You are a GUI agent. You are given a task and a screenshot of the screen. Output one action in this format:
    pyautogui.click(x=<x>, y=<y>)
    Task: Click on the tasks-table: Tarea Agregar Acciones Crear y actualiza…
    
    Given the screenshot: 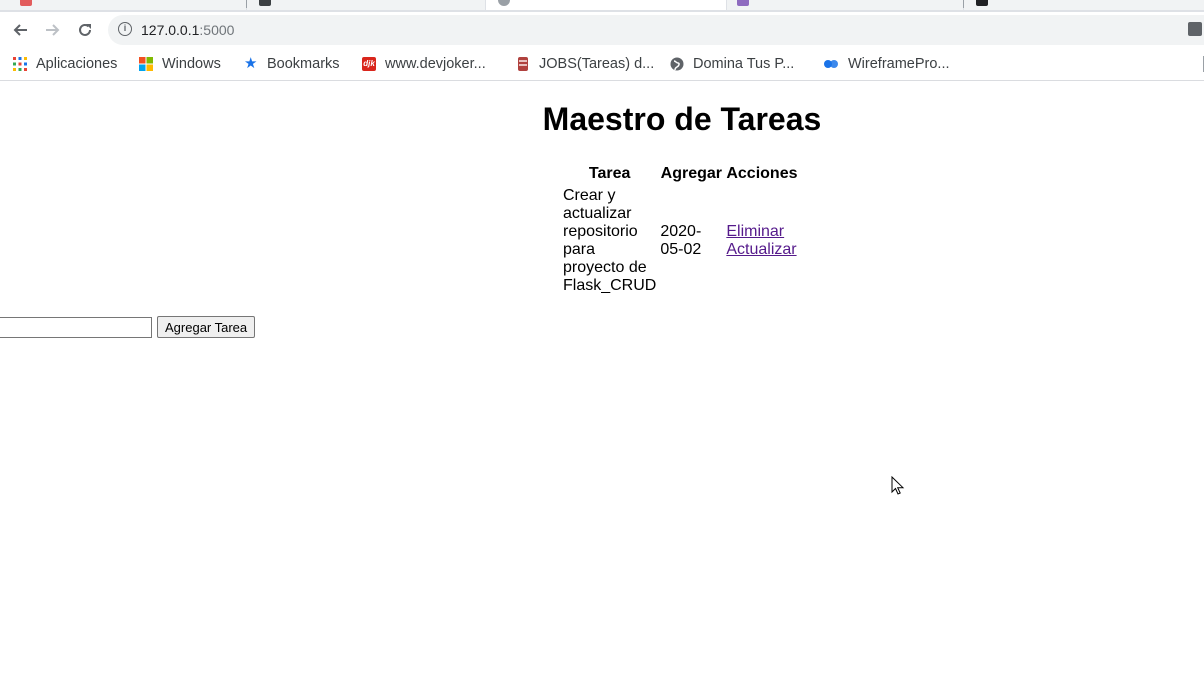 What is the action you would take?
    pyautogui.click(x=680, y=230)
    